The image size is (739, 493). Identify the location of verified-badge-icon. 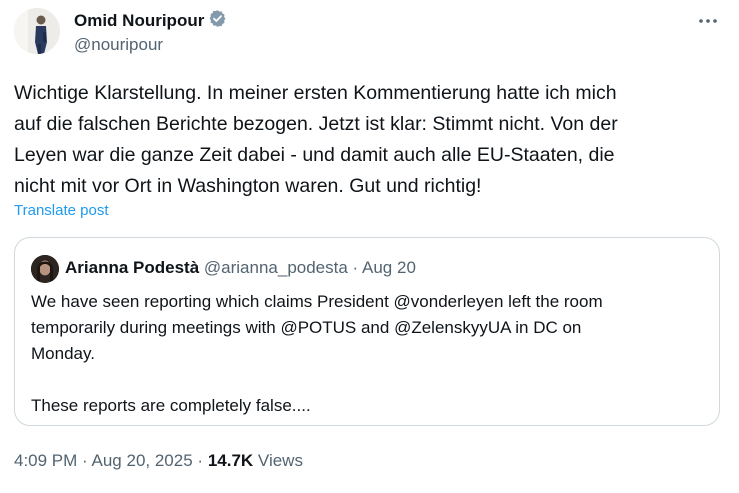
(217, 21).